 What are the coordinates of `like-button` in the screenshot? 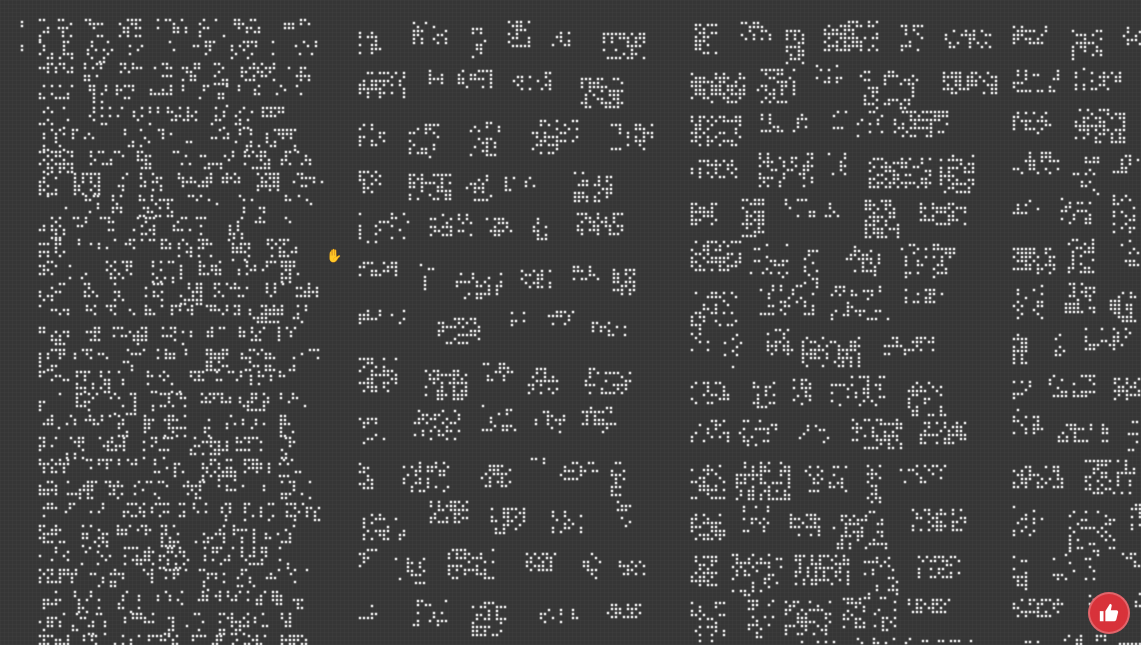 It's located at (1109, 613).